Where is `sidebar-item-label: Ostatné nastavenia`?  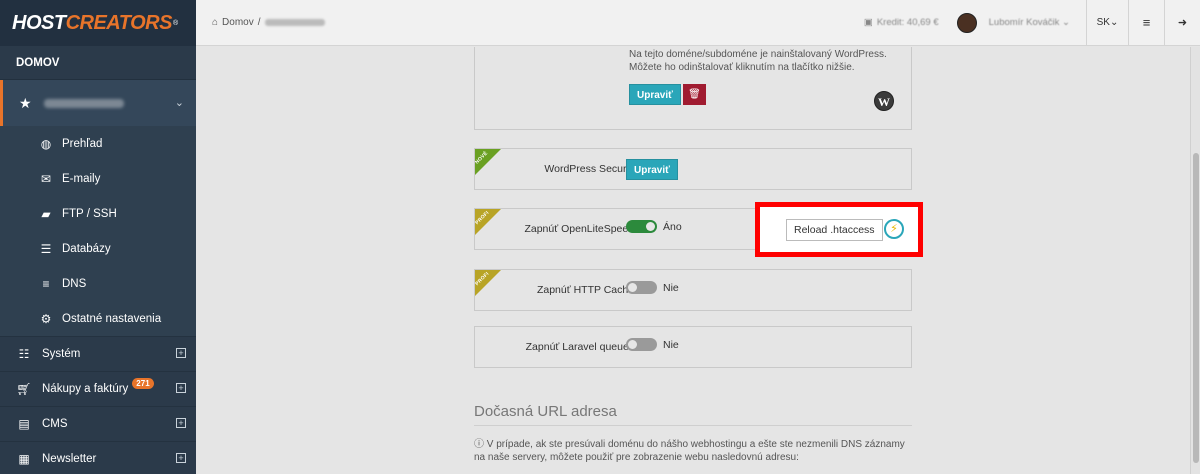 sidebar-item-label: Ostatné nastavenia is located at coordinates (112, 318).